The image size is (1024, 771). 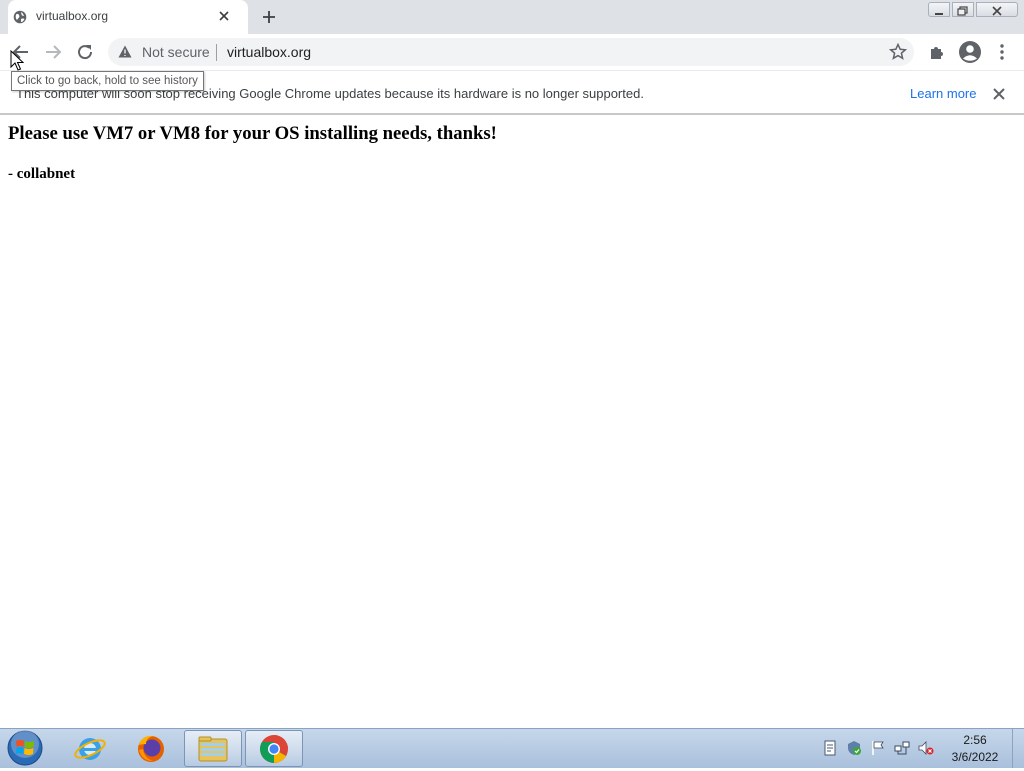 I want to click on globe-icon, so click(x=20, y=17).